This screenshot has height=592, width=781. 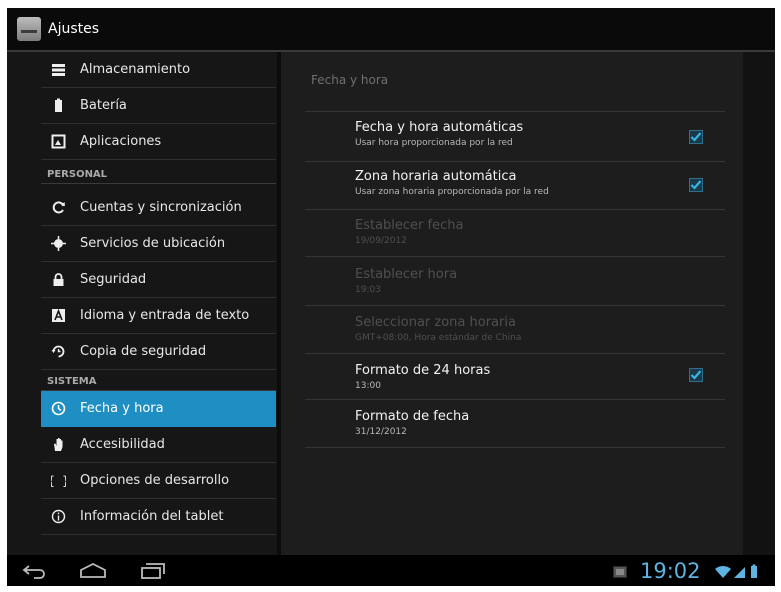 What do you see at coordinates (58, 207) in the screenshot?
I see `sync-icon` at bounding box center [58, 207].